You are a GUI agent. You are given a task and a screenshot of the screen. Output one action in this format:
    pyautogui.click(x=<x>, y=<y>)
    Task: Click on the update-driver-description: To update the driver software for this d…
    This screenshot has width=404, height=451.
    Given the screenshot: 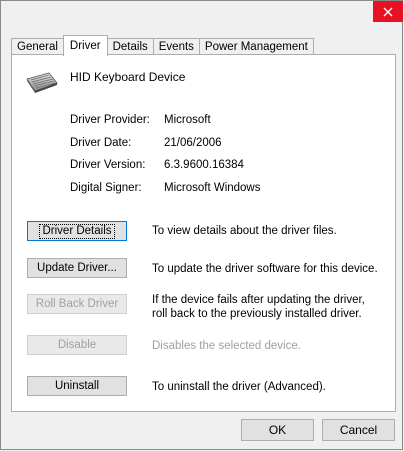 What is the action you would take?
    pyautogui.click(x=265, y=269)
    